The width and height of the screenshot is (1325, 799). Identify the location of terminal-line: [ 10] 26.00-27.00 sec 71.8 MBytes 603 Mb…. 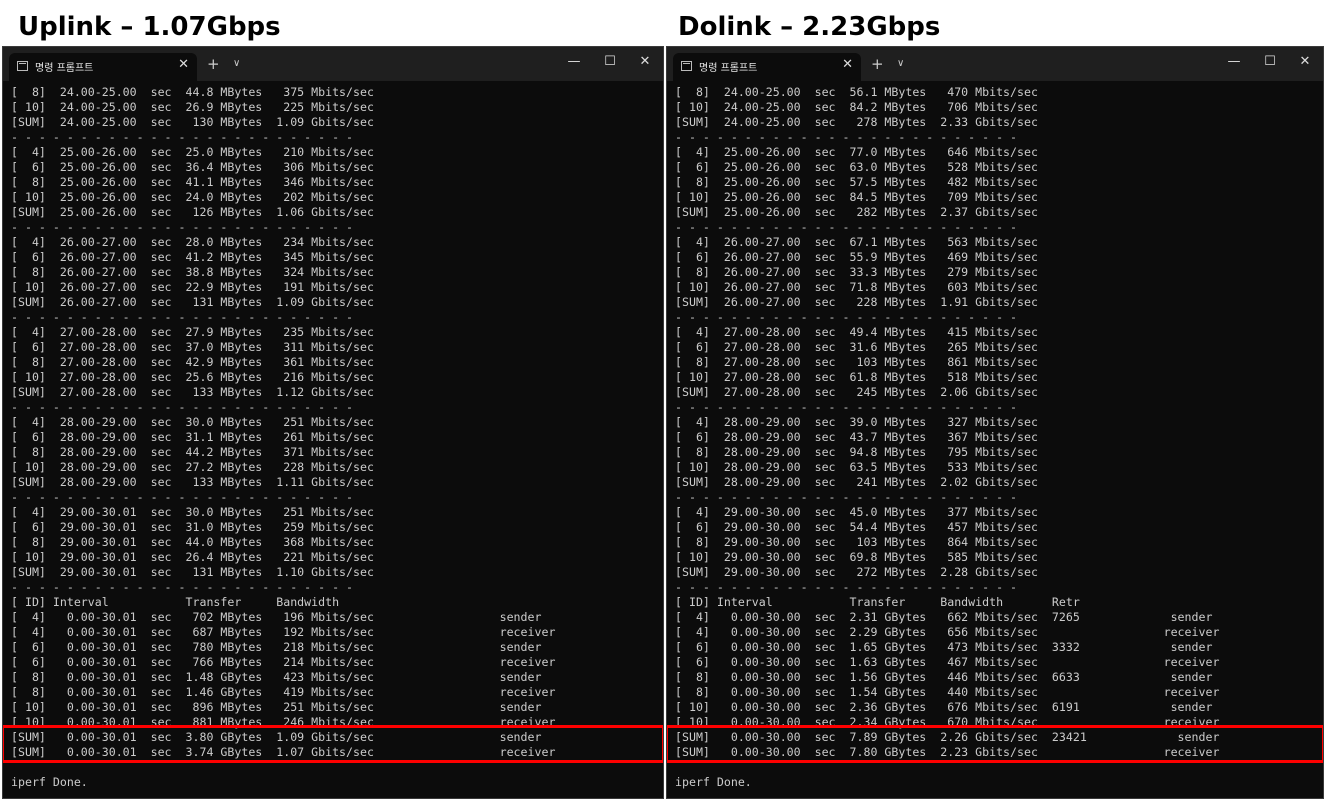
(856, 287).